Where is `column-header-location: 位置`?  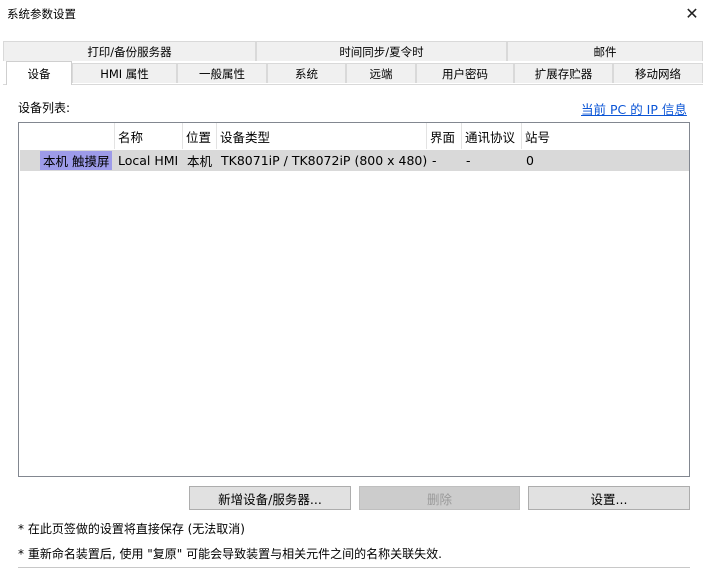
column-header-location: 位置 is located at coordinates (200, 136).